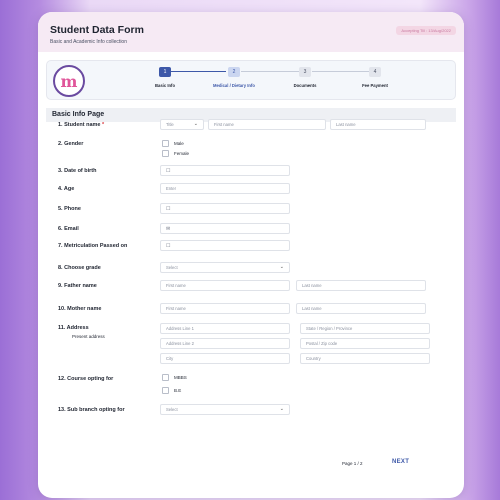 The image size is (500, 500). I want to click on gender-male-checkbox, so click(165, 143).